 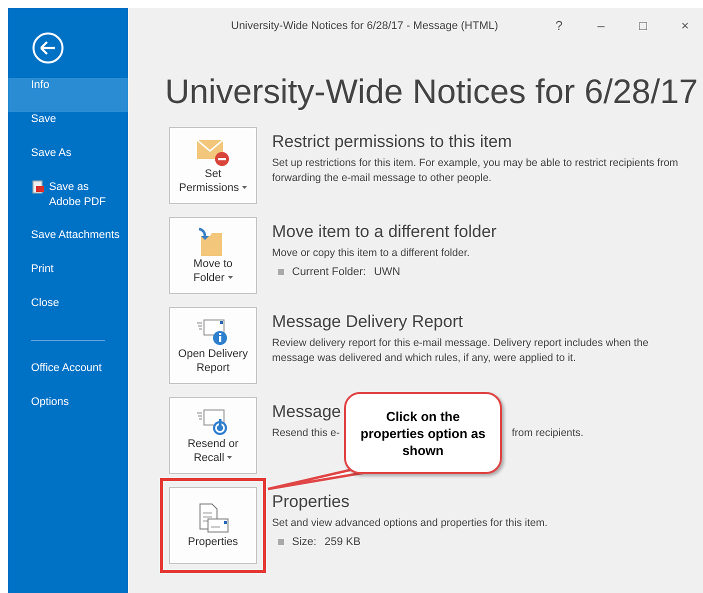 What do you see at coordinates (68, 95) in the screenshot?
I see `sidebar-item: Info` at bounding box center [68, 95].